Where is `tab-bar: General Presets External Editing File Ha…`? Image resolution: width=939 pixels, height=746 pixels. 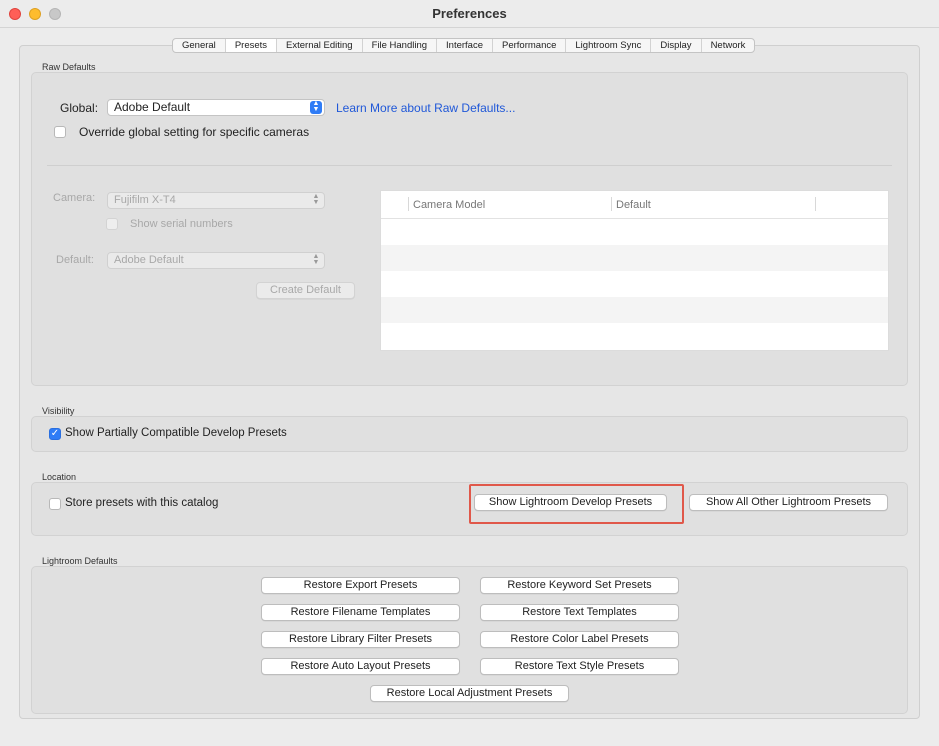
tab-bar: General Presets External Editing File Ha… is located at coordinates (464, 45).